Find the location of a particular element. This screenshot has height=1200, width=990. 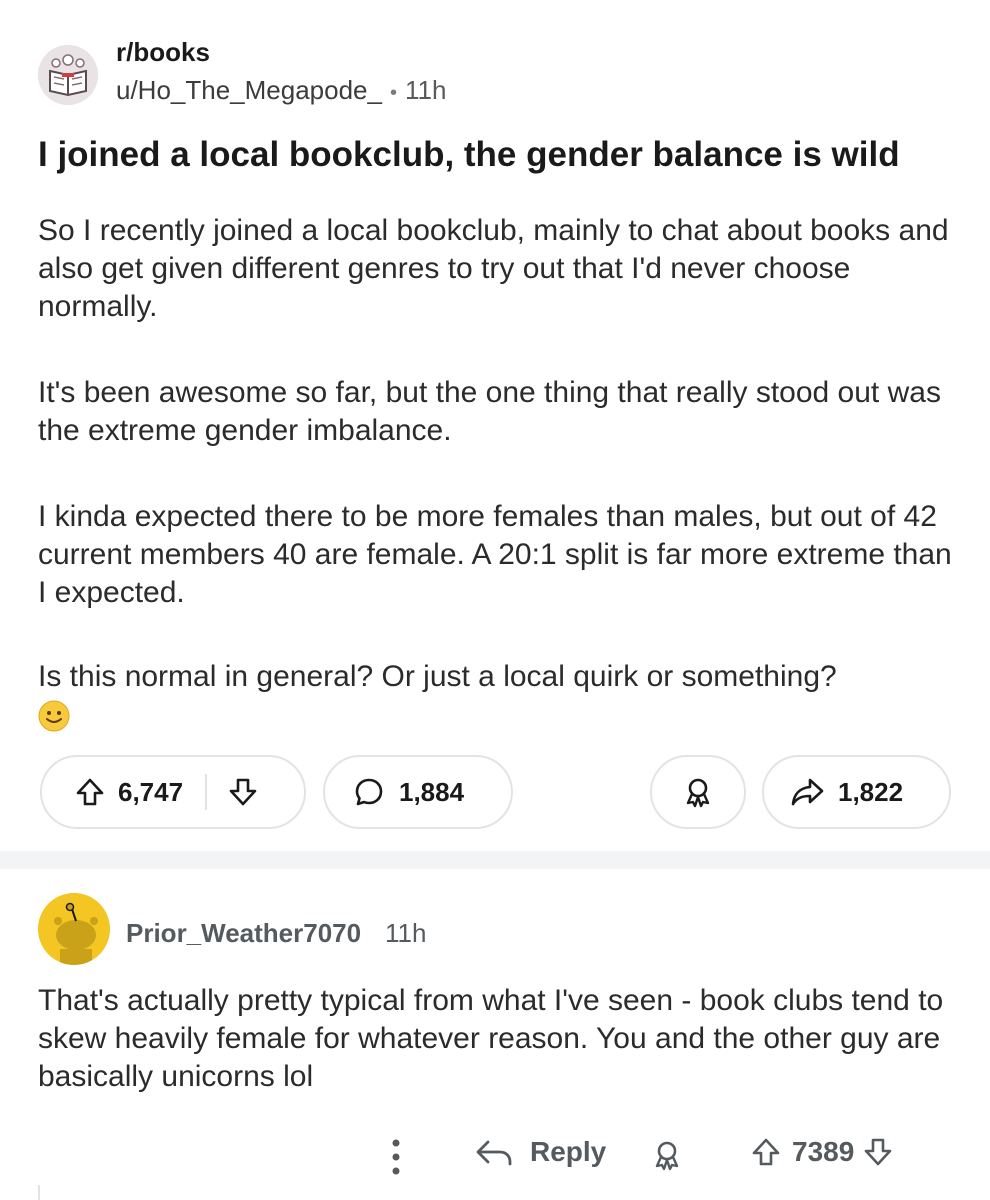

subreddit-avatar is located at coordinates (68, 75).